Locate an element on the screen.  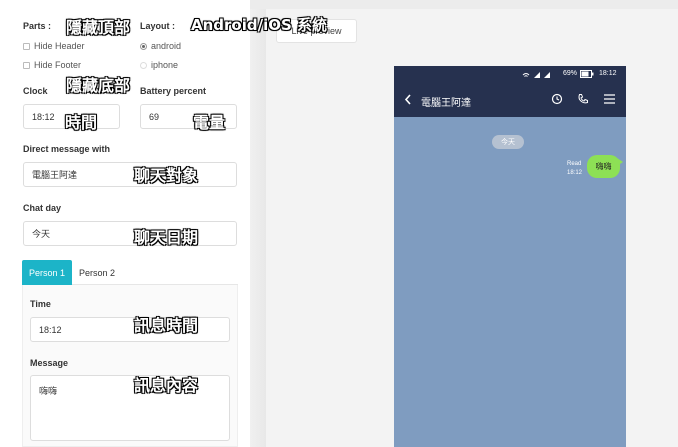
annotation-hide-footer: 隱藏底部 is located at coordinates (98, 85).